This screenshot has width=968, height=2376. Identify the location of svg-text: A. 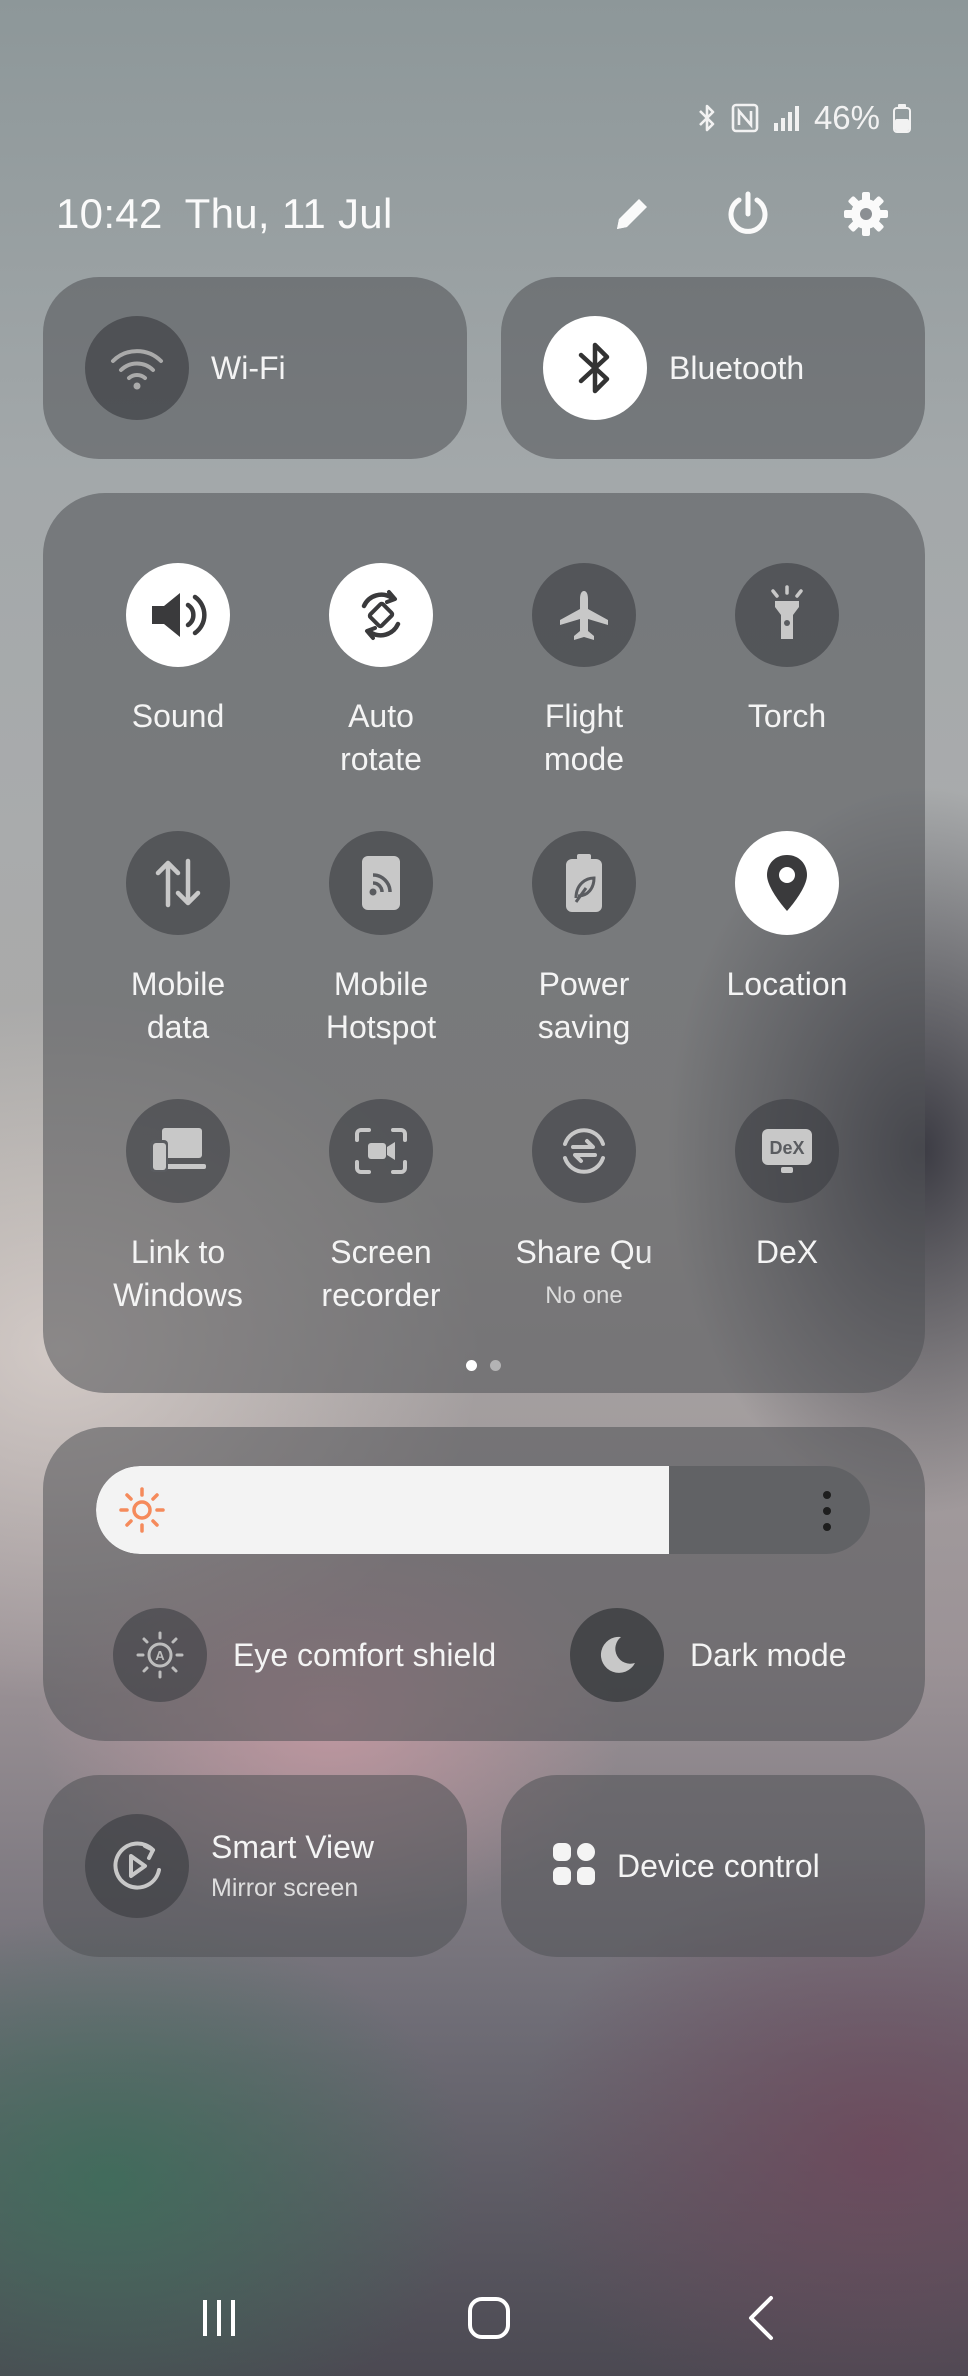
(160, 1655).